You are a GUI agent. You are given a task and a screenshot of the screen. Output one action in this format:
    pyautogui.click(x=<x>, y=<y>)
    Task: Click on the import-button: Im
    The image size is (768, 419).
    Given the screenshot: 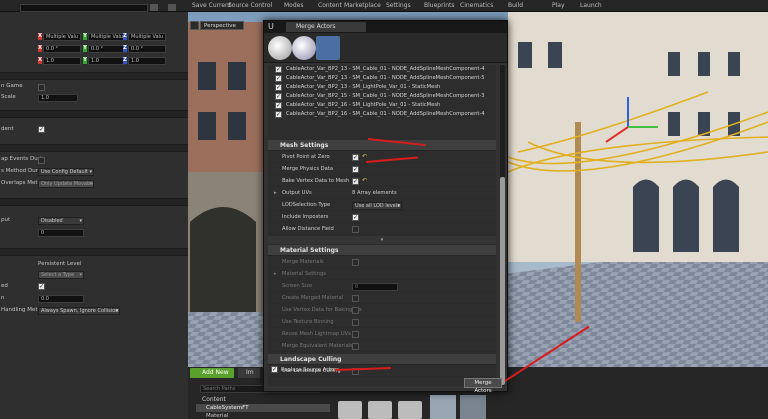 What is the action you would take?
    pyautogui.click(x=249, y=373)
    